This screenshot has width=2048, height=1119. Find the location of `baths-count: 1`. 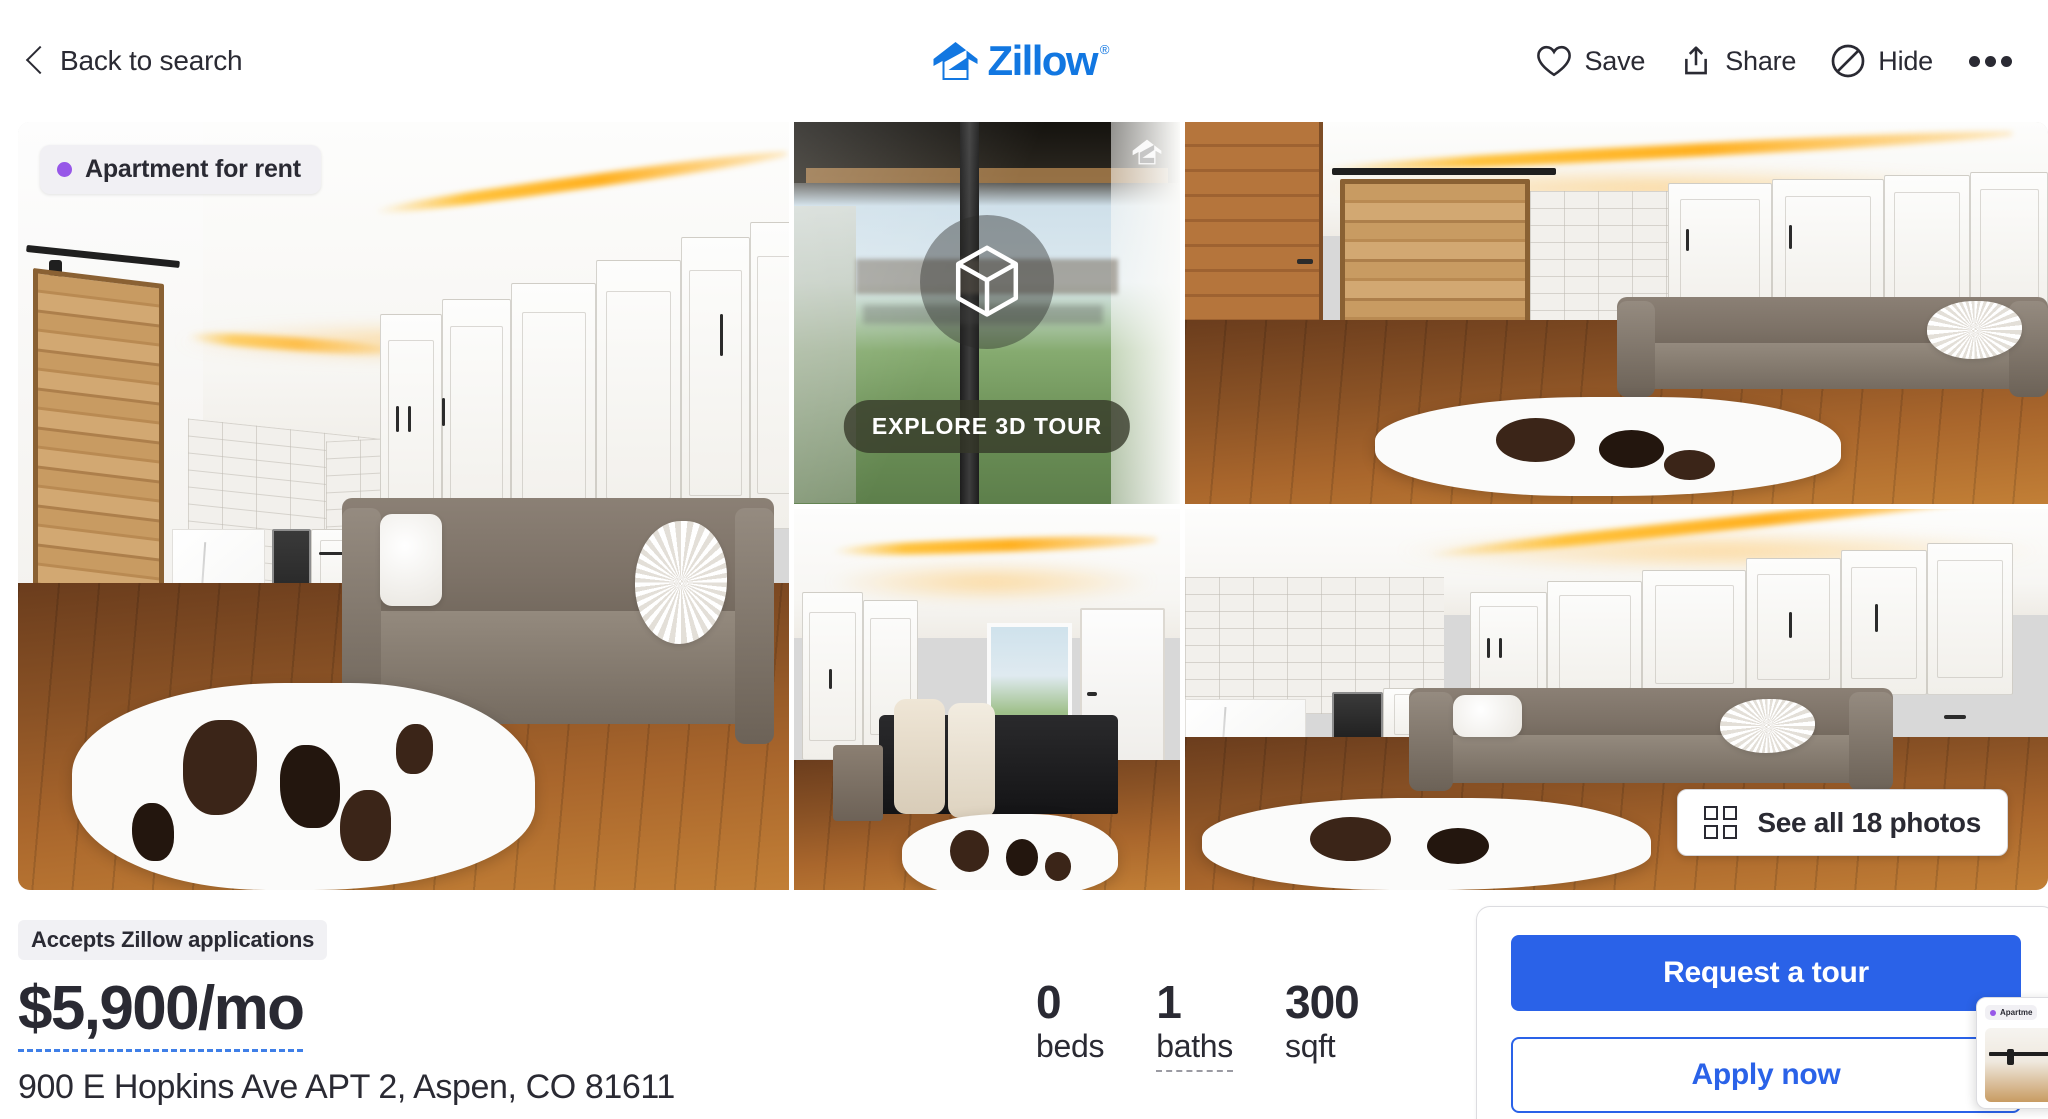

baths-count: 1 is located at coordinates (1169, 1002).